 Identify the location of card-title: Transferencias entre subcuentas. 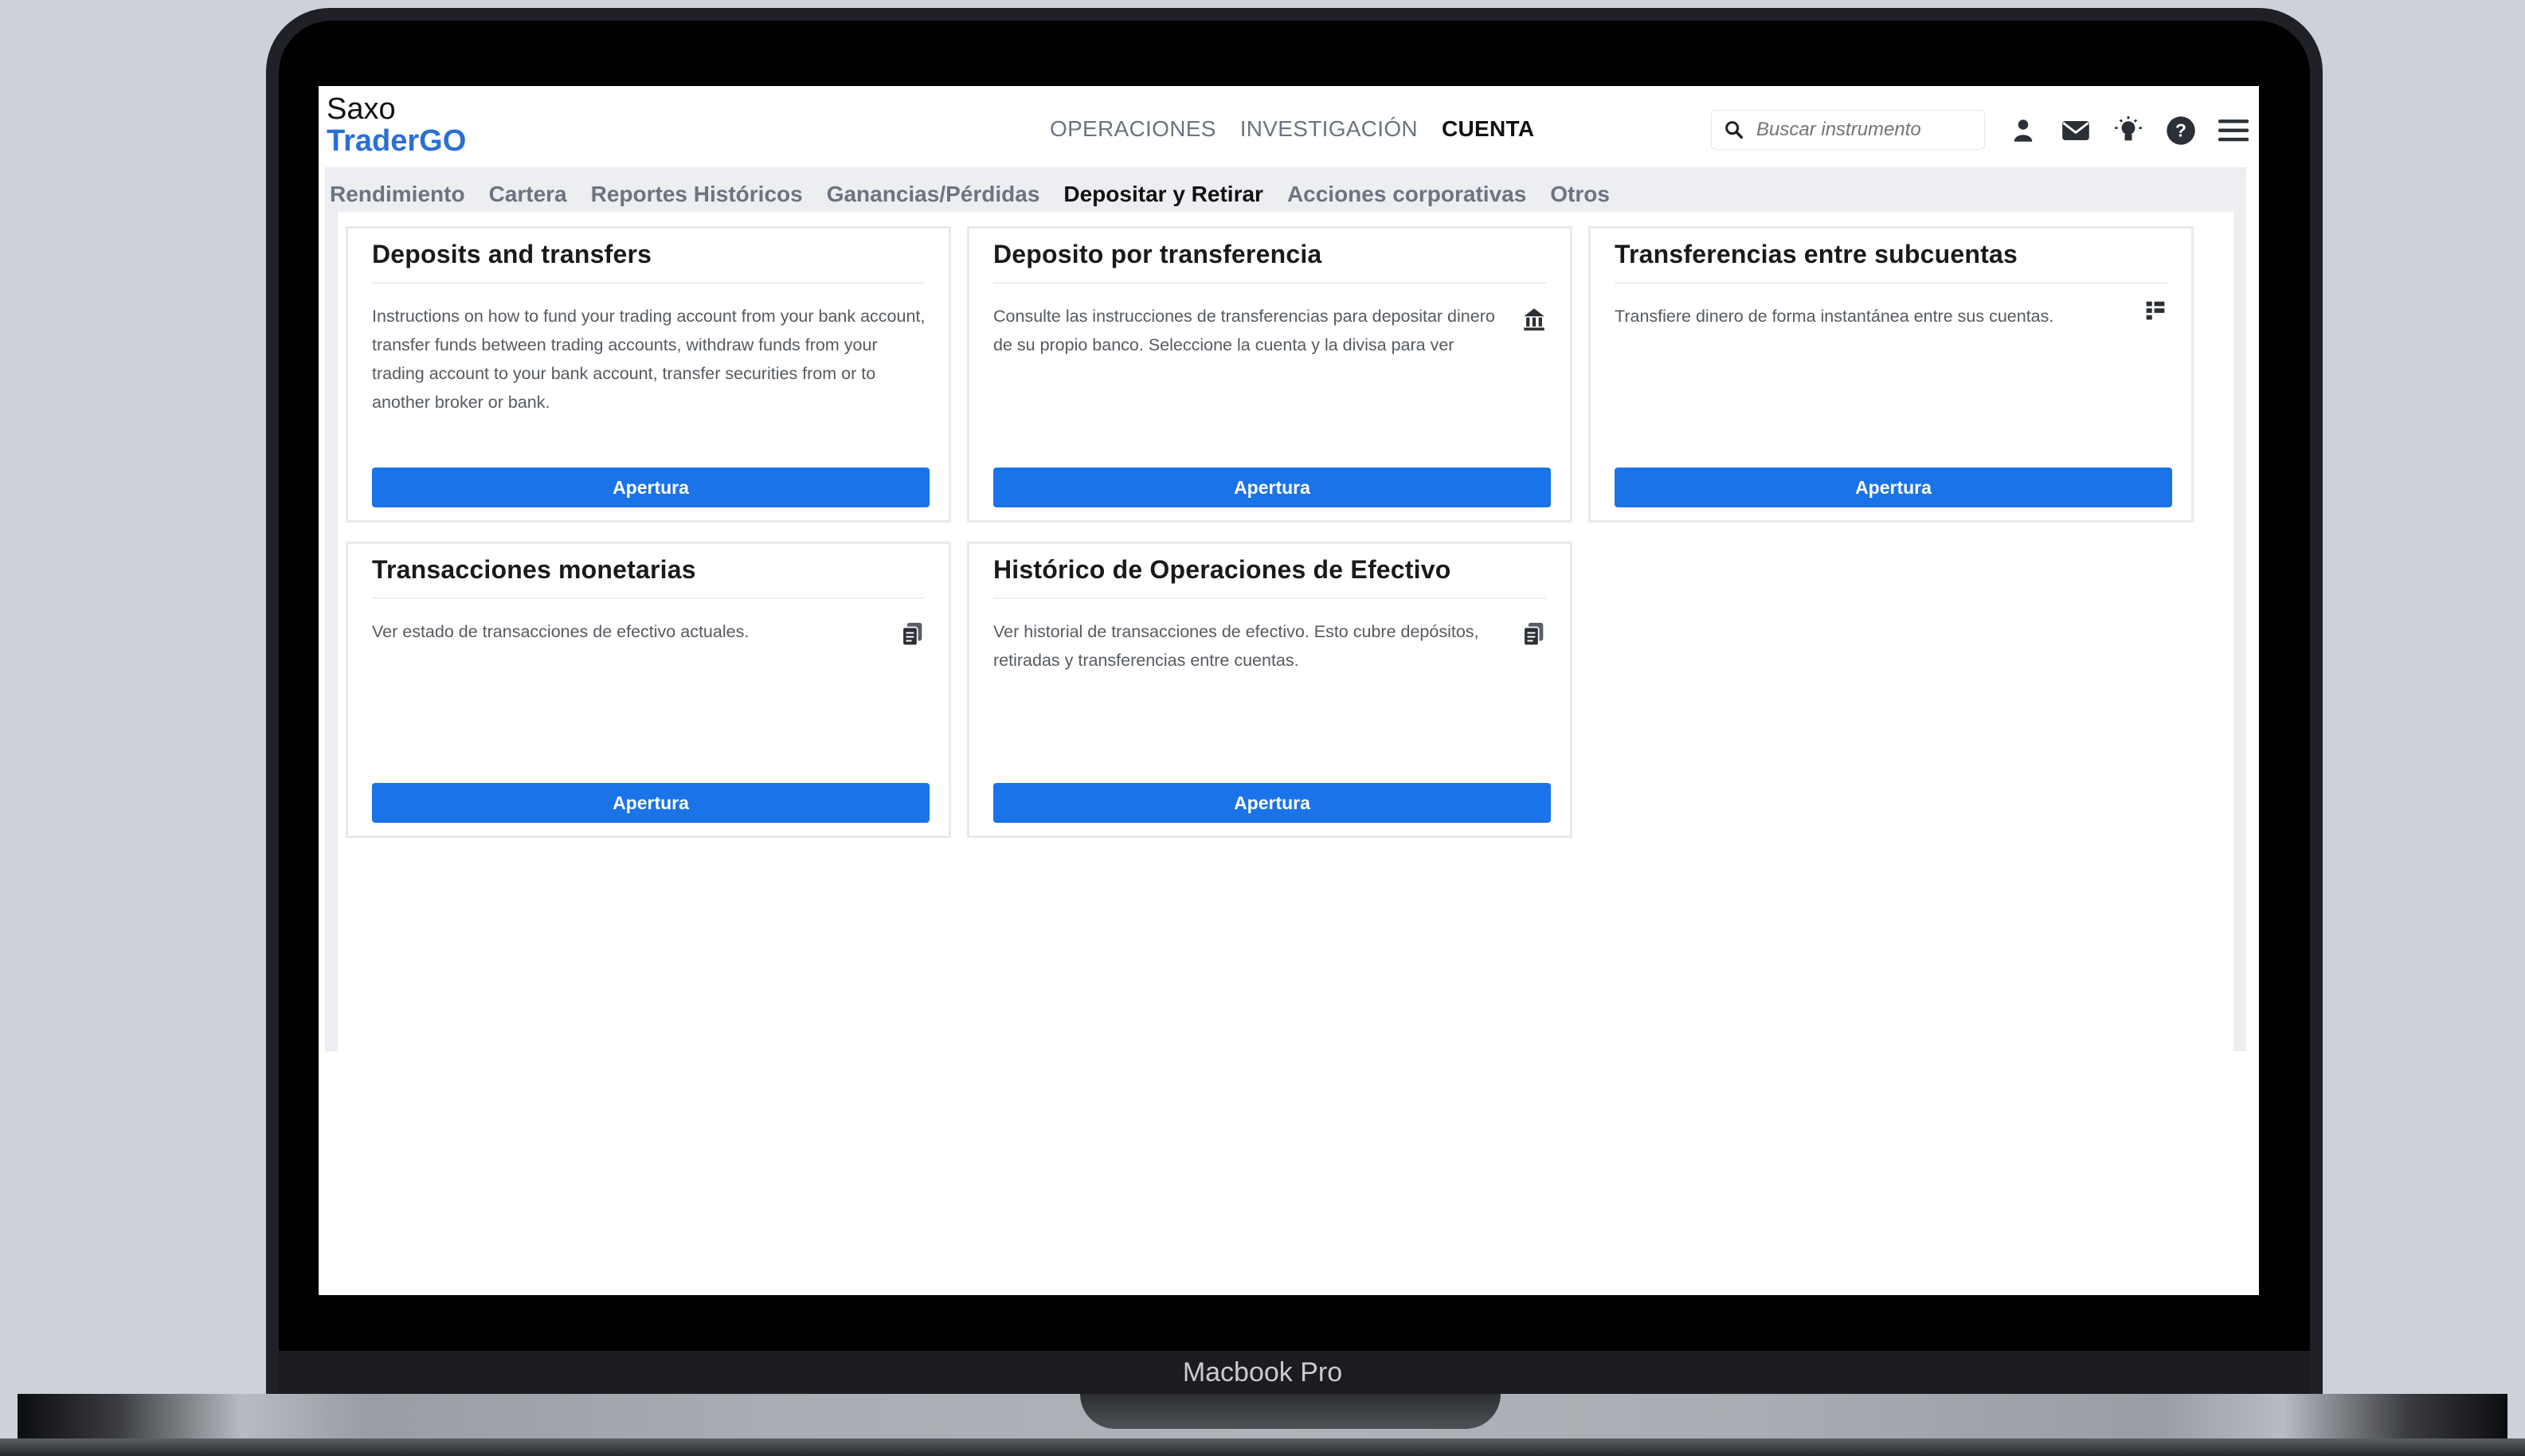
(1891, 262).